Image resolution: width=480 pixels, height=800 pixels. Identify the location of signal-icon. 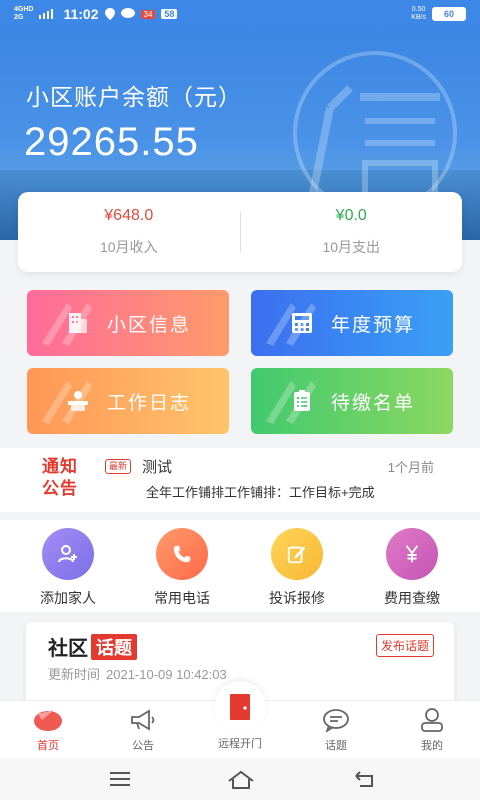
(46, 14).